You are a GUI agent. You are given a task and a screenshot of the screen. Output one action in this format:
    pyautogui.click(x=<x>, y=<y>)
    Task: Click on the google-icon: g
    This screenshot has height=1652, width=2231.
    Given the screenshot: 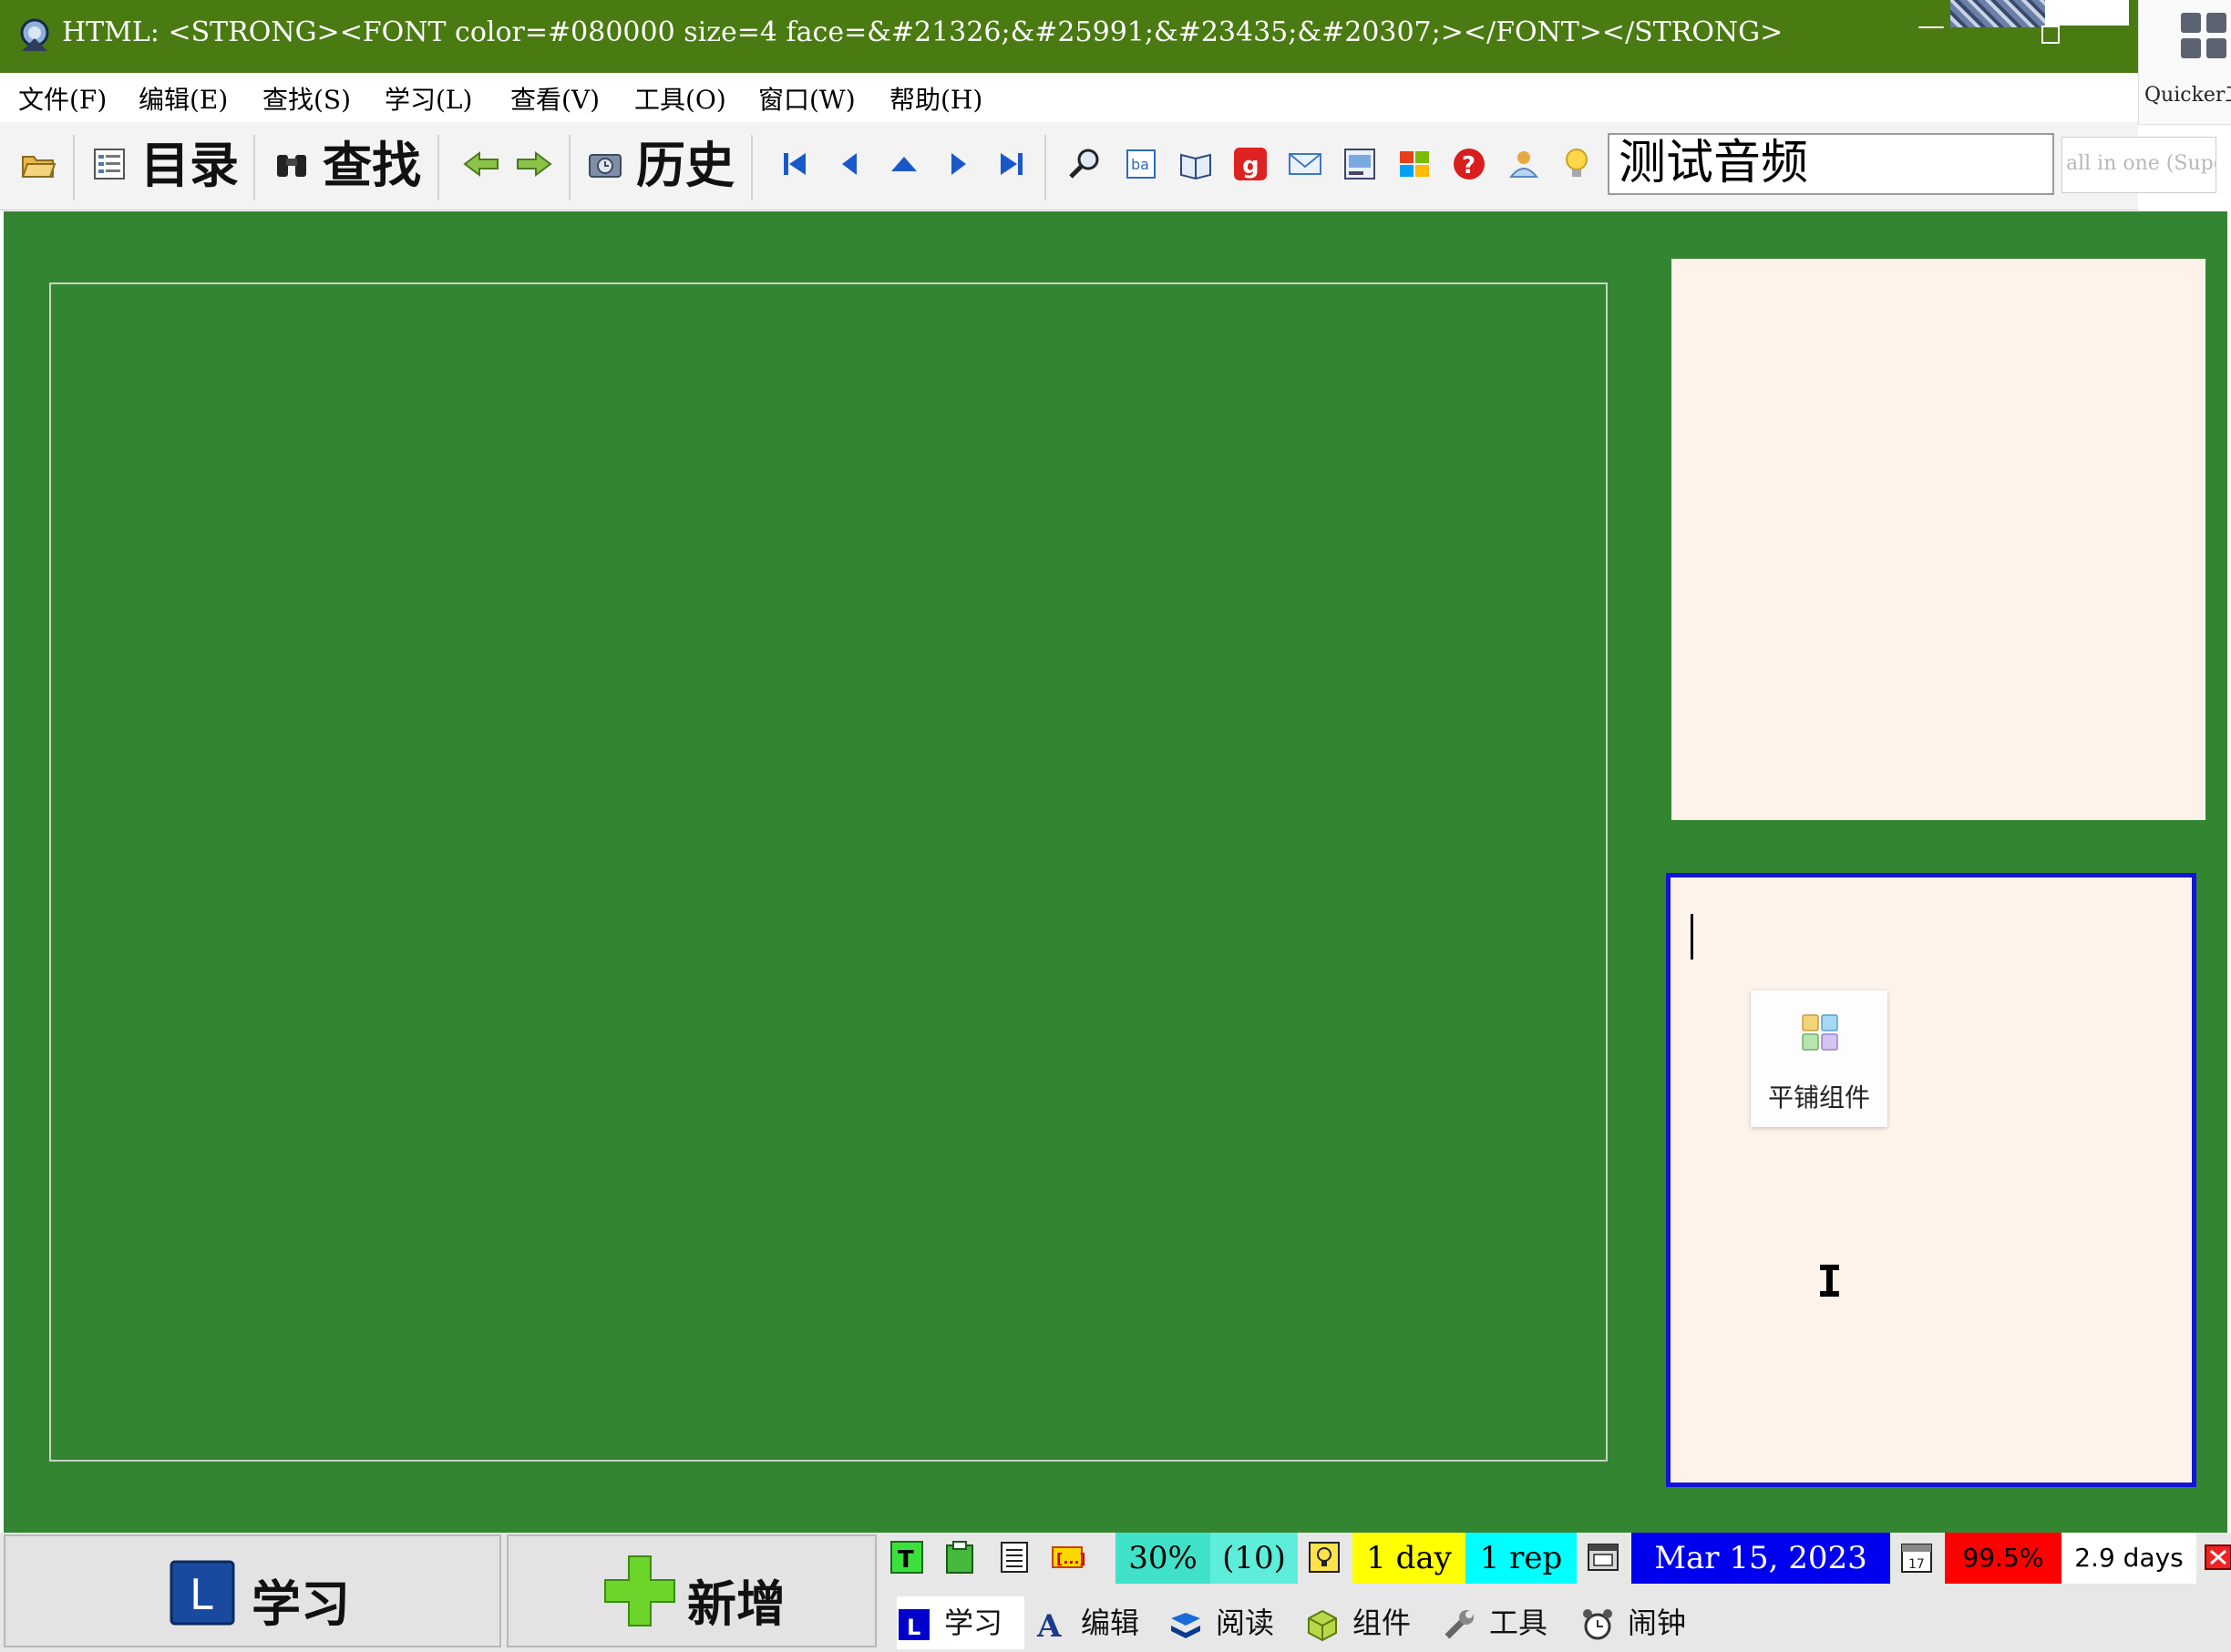 What is the action you would take?
    pyautogui.click(x=1250, y=164)
    